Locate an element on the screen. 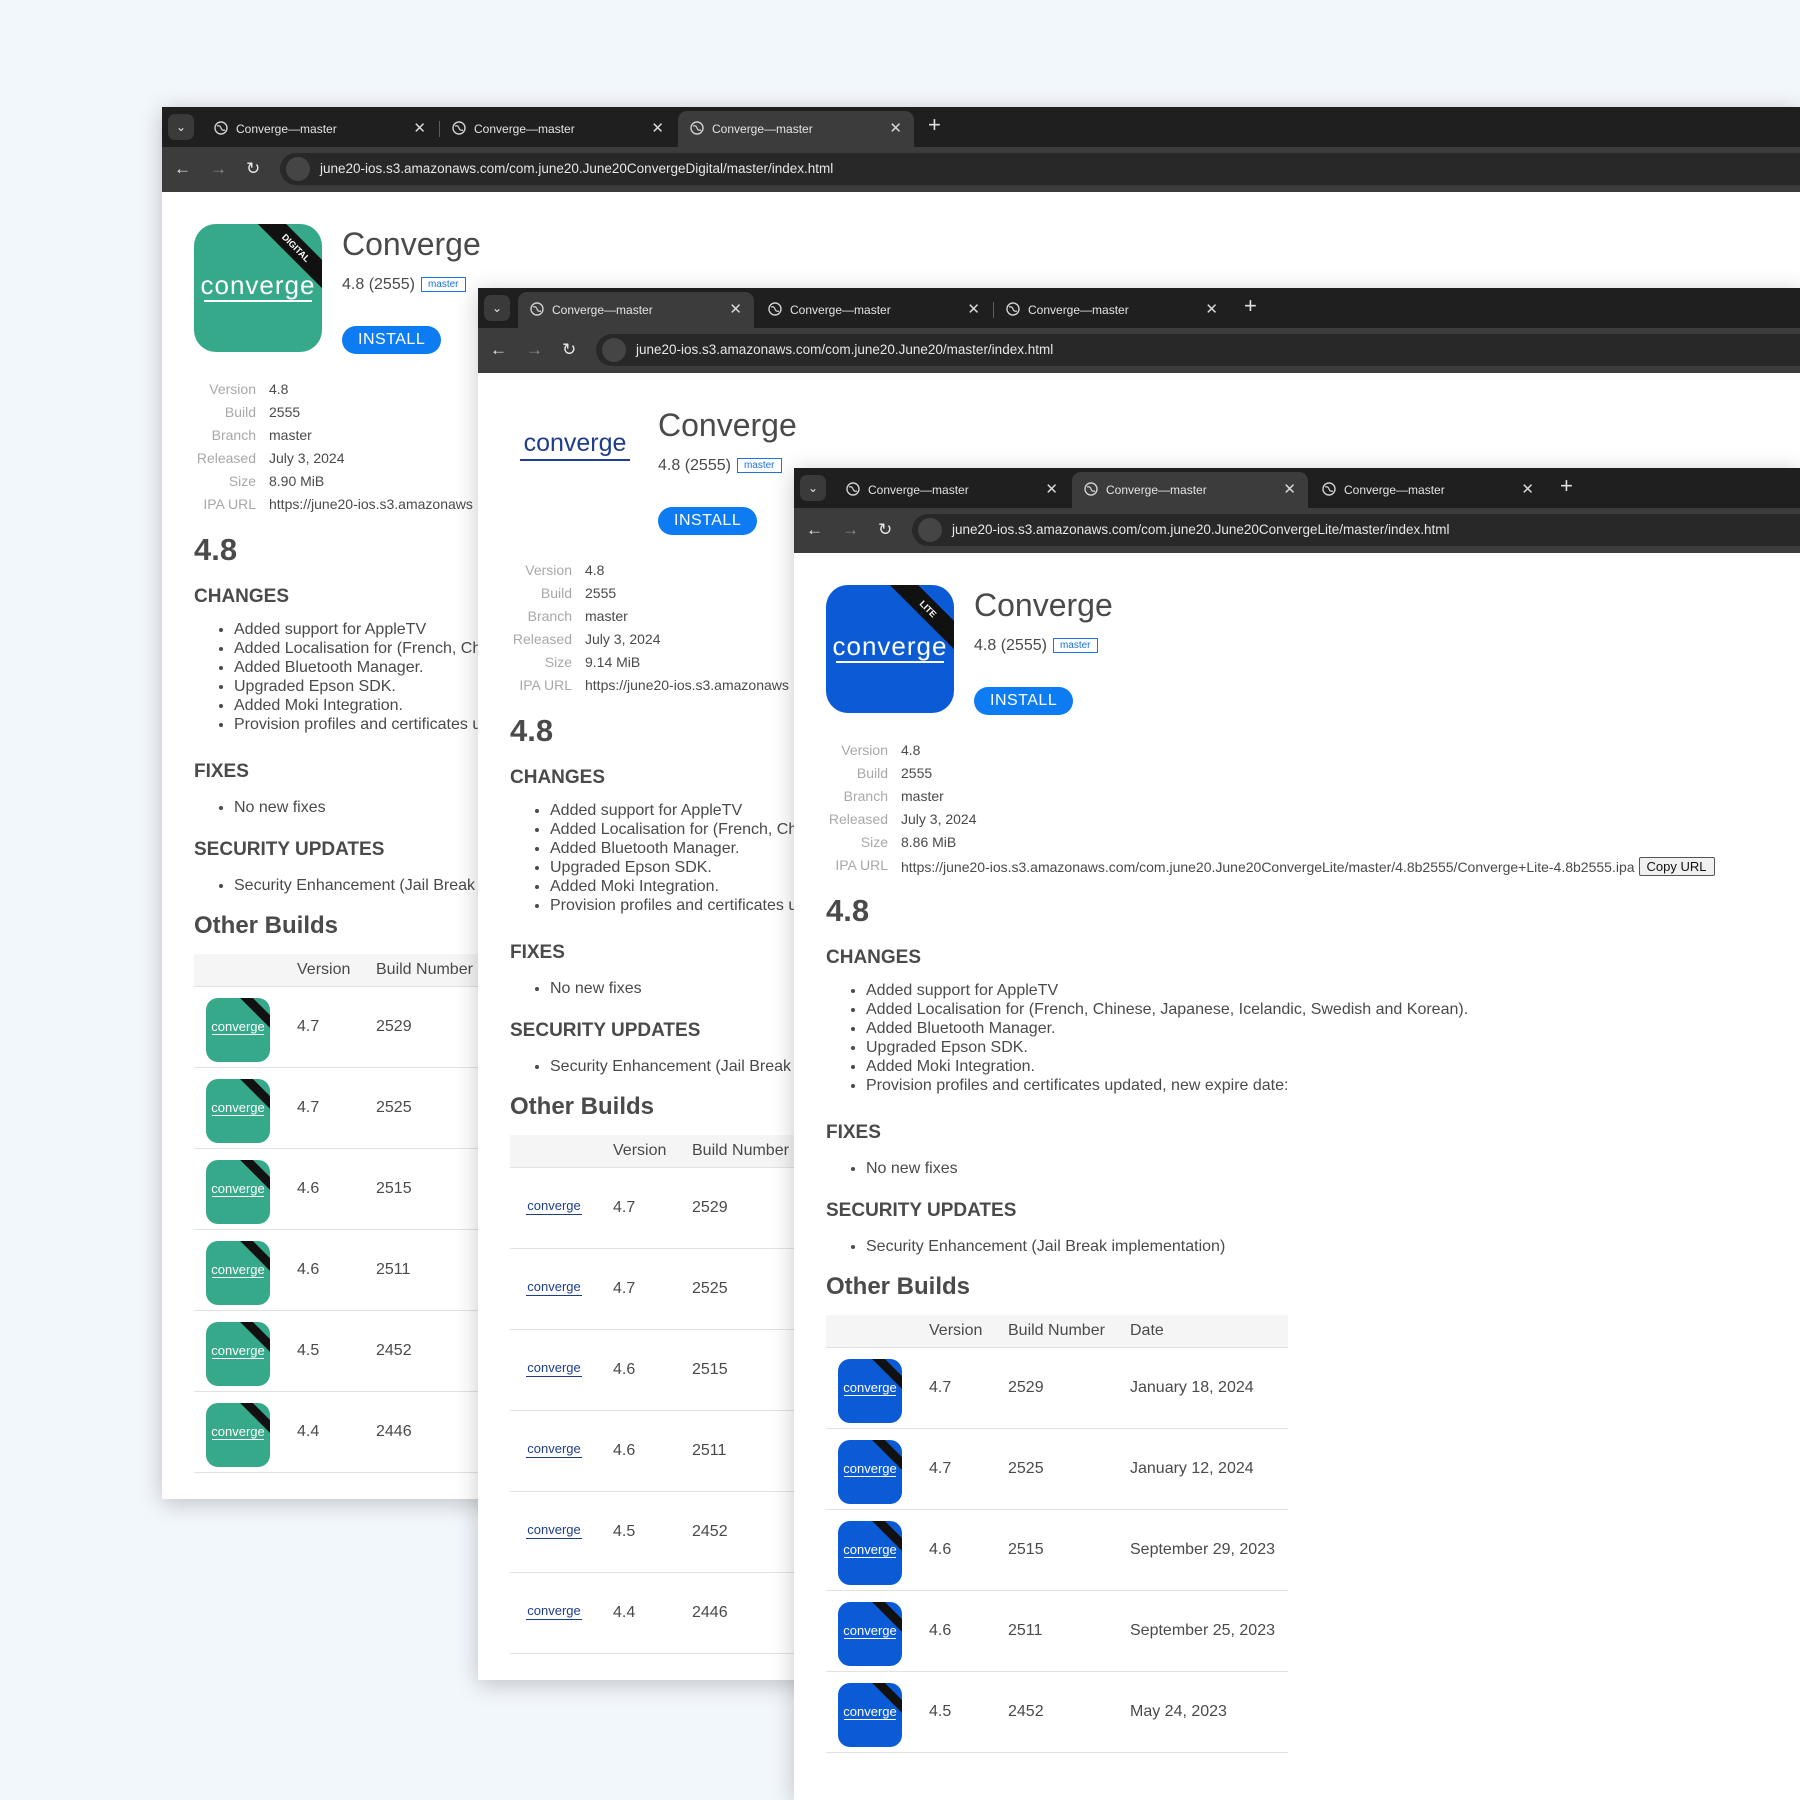 This screenshot has width=1800, height=1800. metadata-value: https://june20-ios.s3.amazonaws is located at coordinates (371, 504).